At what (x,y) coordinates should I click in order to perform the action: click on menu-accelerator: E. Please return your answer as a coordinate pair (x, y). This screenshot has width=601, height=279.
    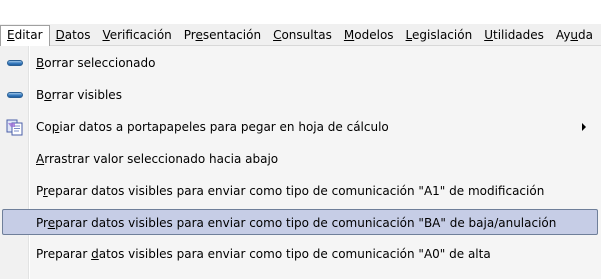
    Looking at the image, I should click on (11, 34).